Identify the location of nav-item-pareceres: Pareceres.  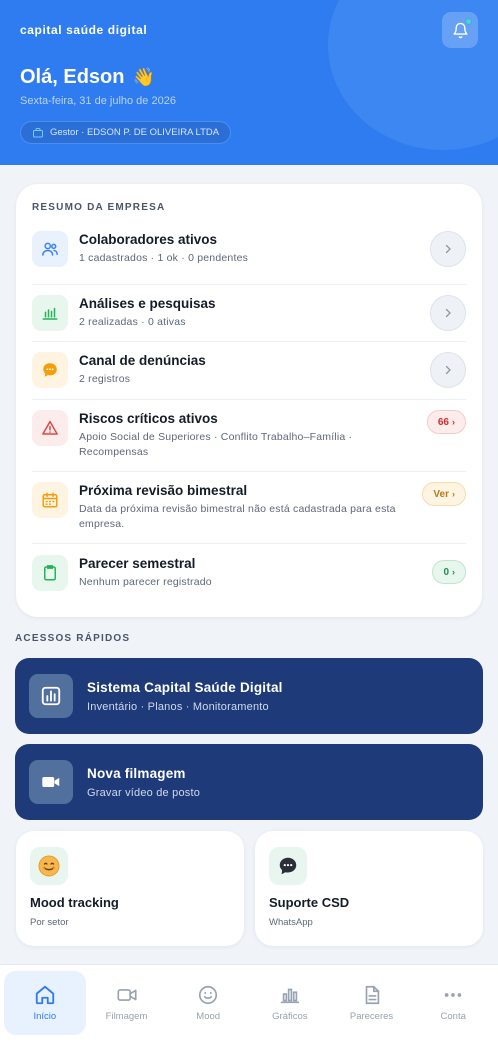
(372, 1003).